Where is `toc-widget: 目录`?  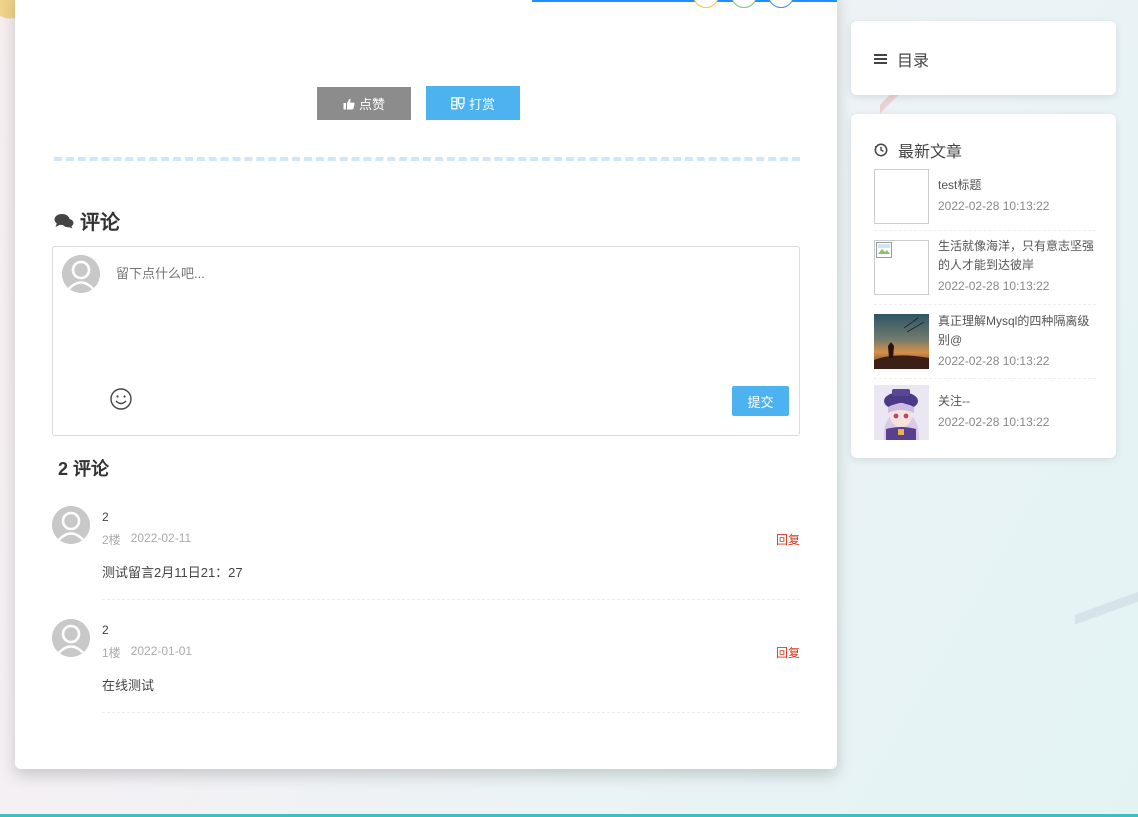 toc-widget: 目录 is located at coordinates (983, 58).